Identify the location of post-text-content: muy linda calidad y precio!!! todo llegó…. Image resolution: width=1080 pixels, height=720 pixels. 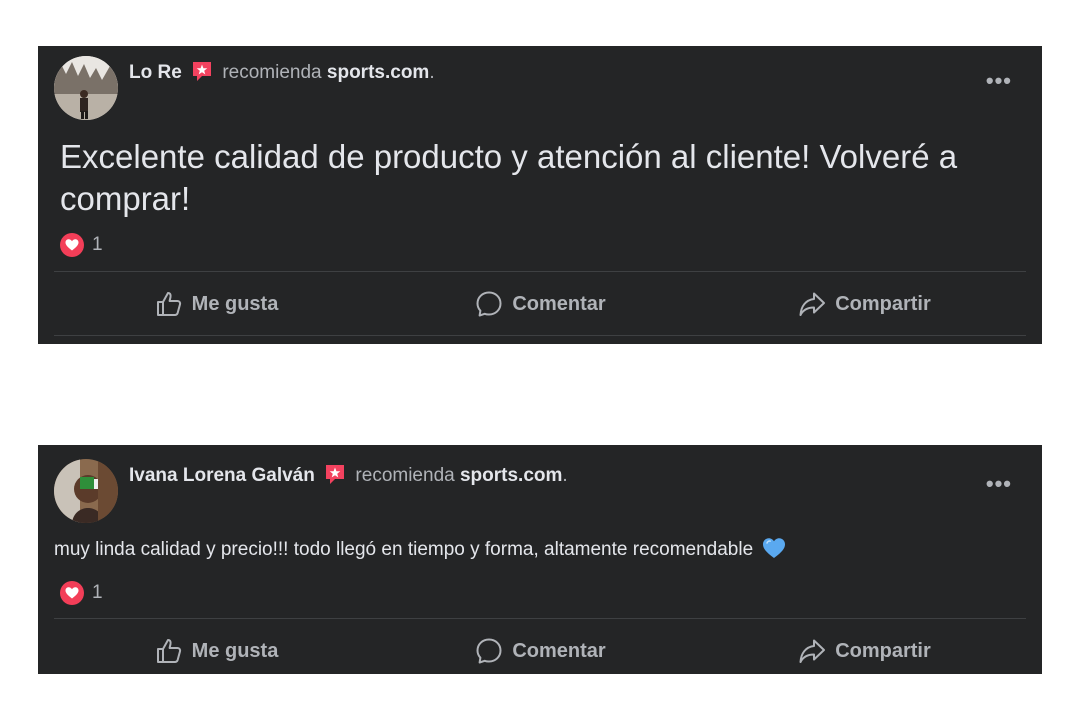
(404, 549).